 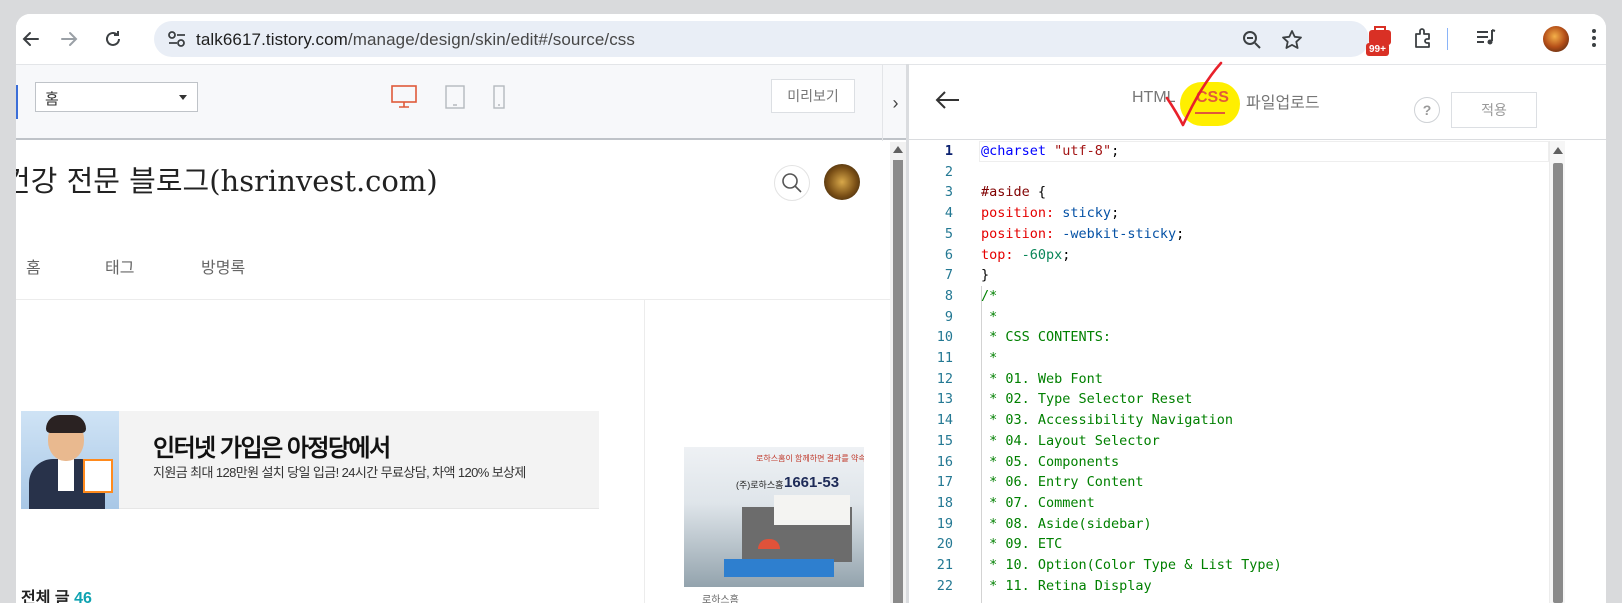 What do you see at coordinates (33, 266) in the screenshot?
I see `blog-menu-home: 홈` at bounding box center [33, 266].